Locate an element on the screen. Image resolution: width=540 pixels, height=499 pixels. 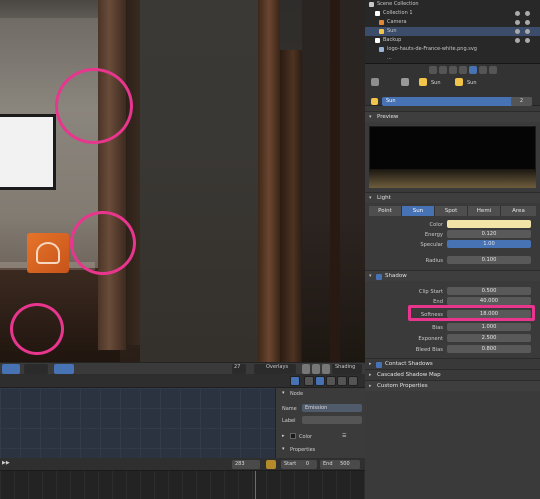
outliner-row-logo: logo-hauts-de-France-white.png.svg is located at coordinates (452, 49).